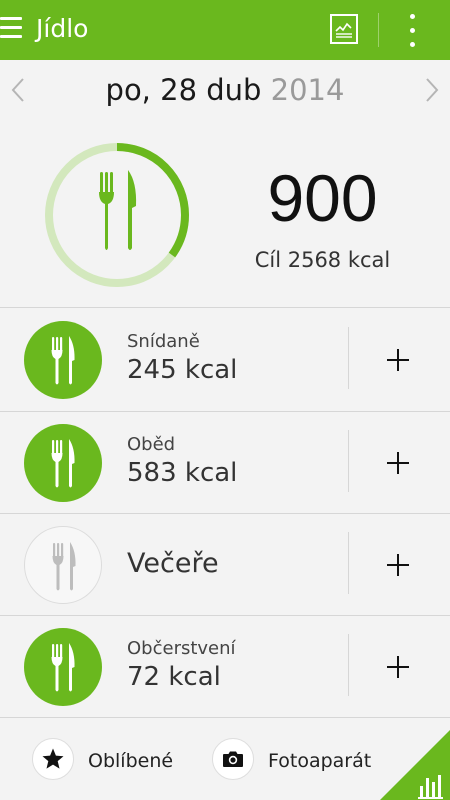 This screenshot has width=450, height=800. I want to click on chevron-right-icon, so click(432, 90).